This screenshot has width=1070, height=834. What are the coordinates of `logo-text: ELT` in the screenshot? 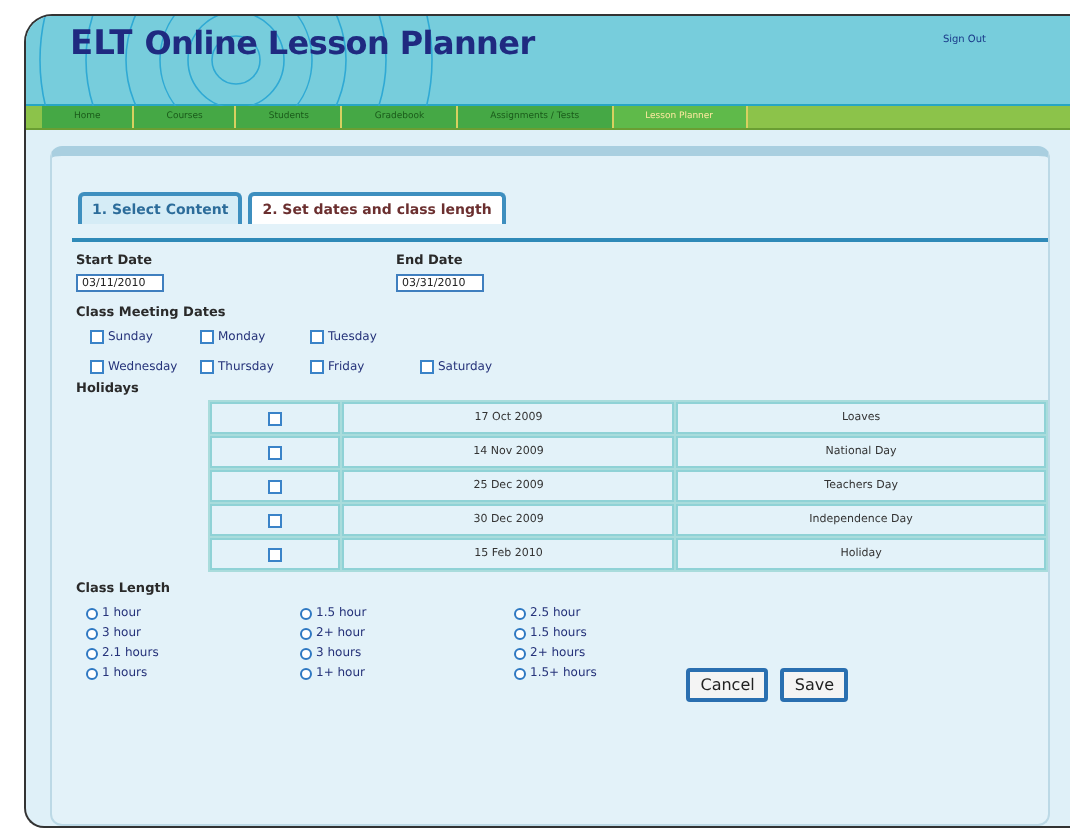 It's located at (101, 44).